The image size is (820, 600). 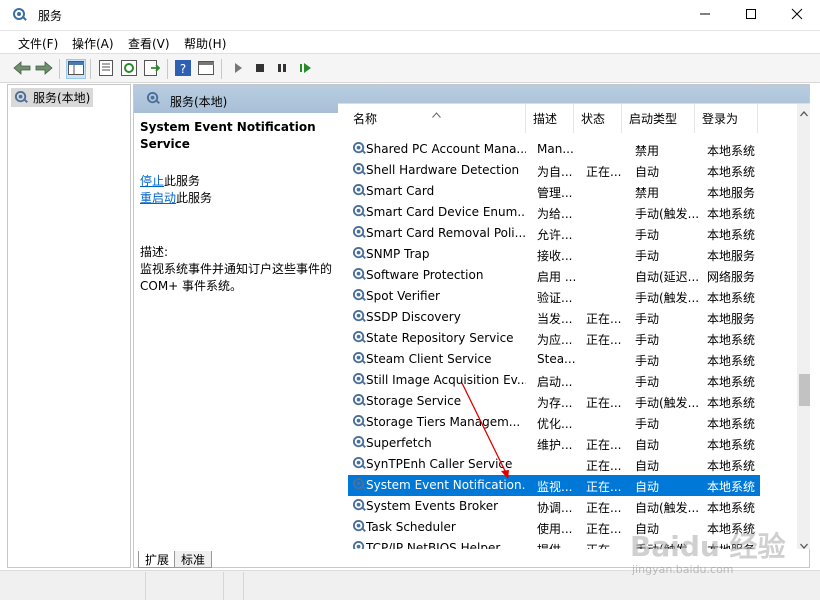 What do you see at coordinates (443, 170) in the screenshot?
I see `service-name-cell: Shell Hardware Detection` at bounding box center [443, 170].